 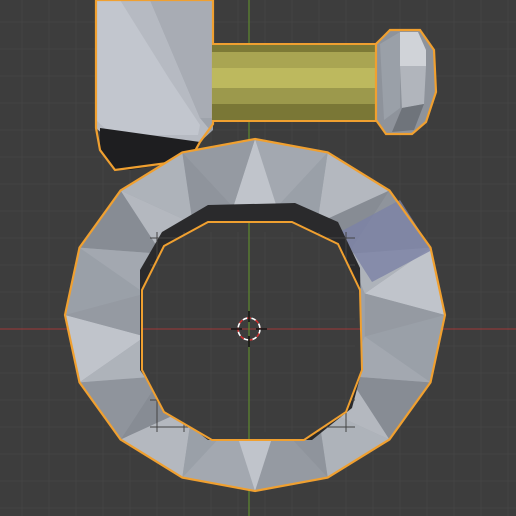 I want to click on rod-object, so click(x=297, y=82).